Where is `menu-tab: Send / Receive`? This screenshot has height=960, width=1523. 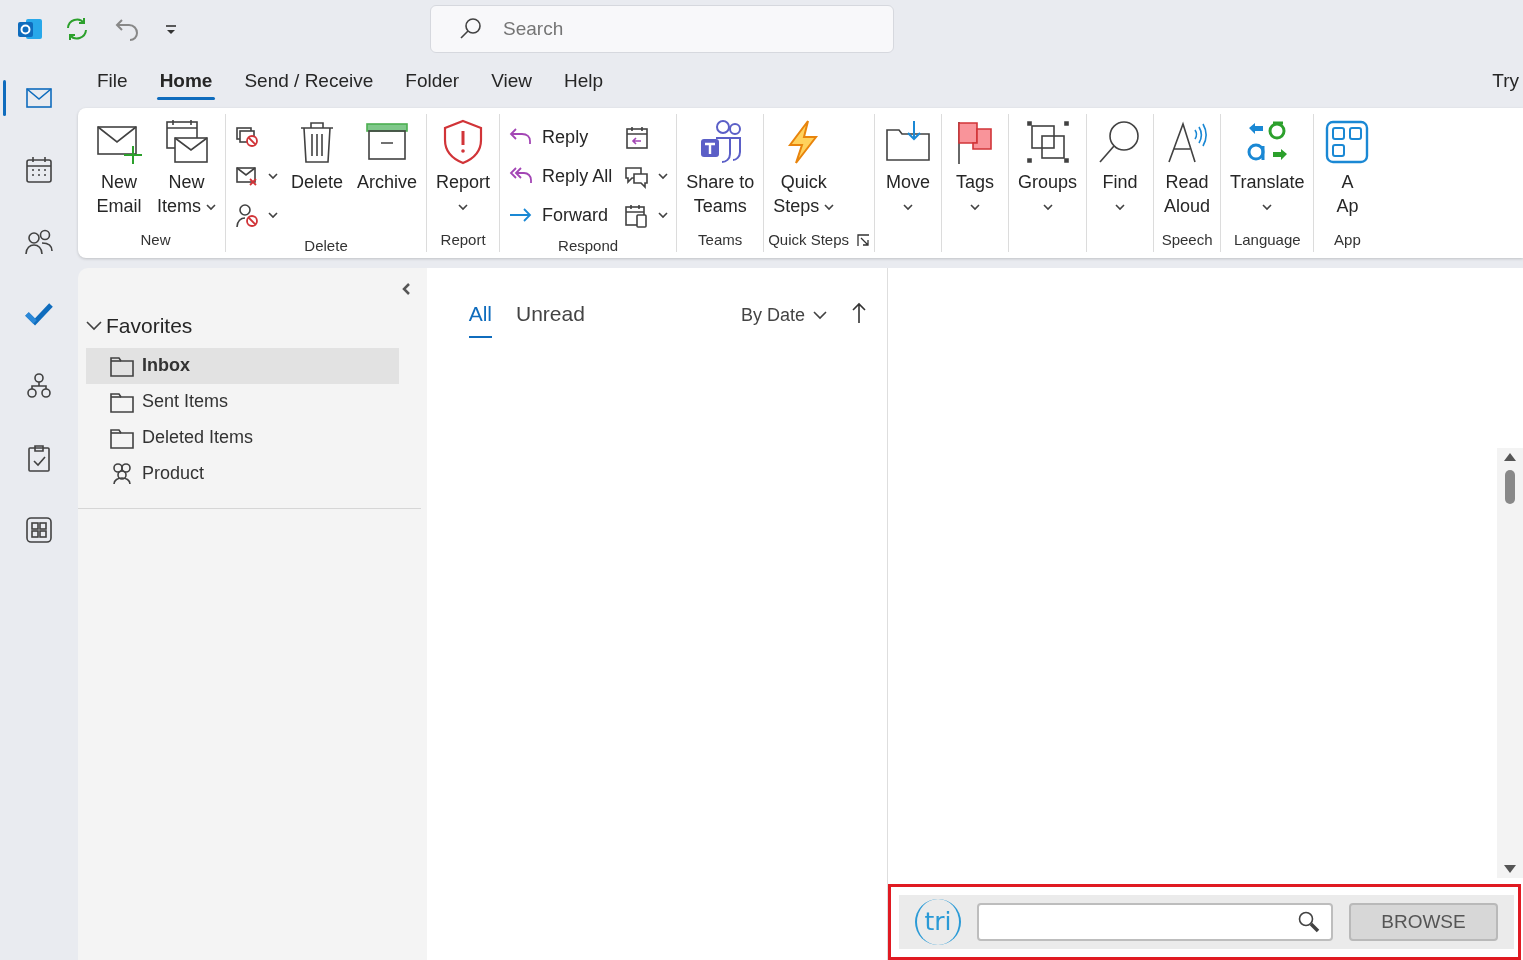 menu-tab: Send / Receive is located at coordinates (309, 81).